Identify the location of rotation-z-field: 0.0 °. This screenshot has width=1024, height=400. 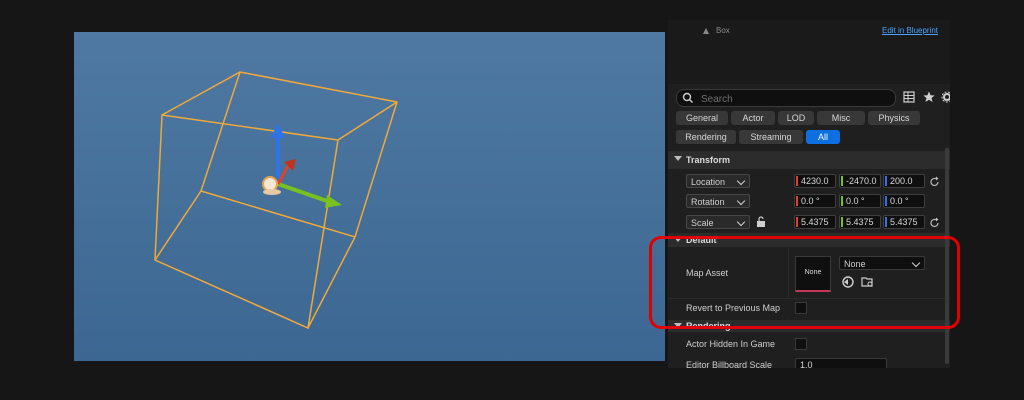
(904, 201).